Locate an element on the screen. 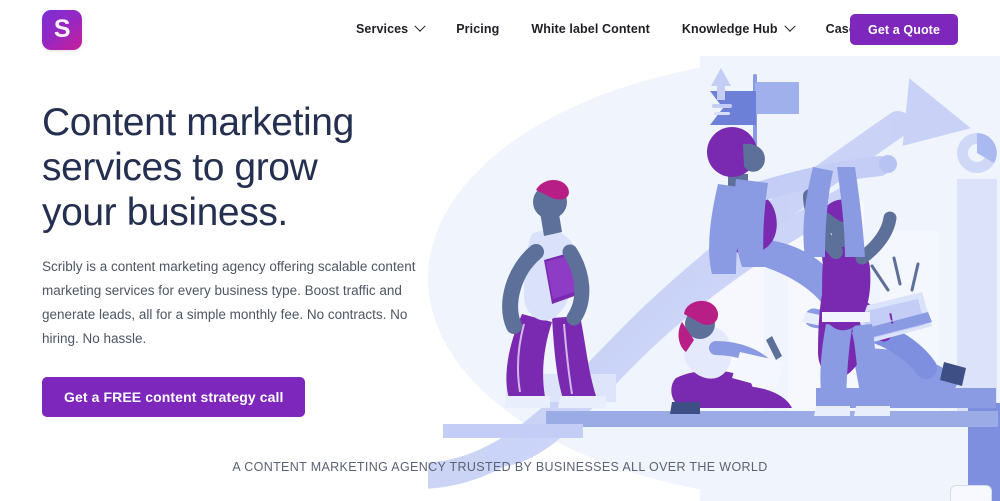 The width and height of the screenshot is (1000, 501). headline-line-3: your business. is located at coordinates (165, 212).